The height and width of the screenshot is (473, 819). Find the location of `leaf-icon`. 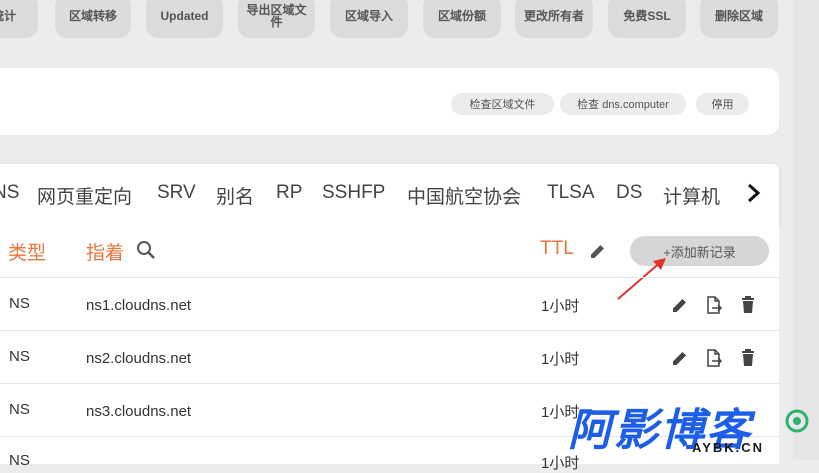

leaf-icon is located at coordinates (797, 421).